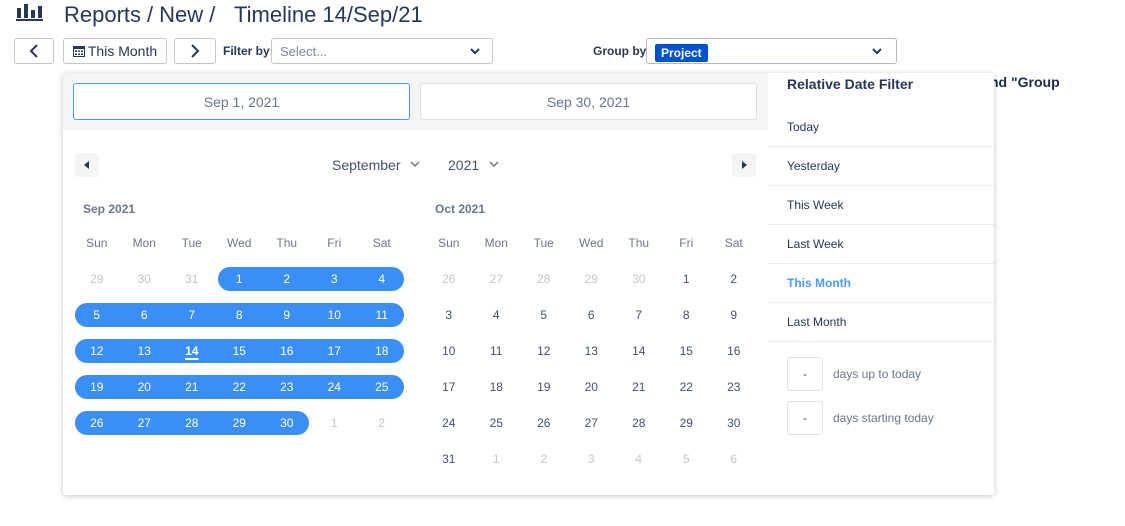 Image resolution: width=1125 pixels, height=526 pixels. What do you see at coordinates (639, 351) in the screenshot?
I see `calendar-day: 14` at bounding box center [639, 351].